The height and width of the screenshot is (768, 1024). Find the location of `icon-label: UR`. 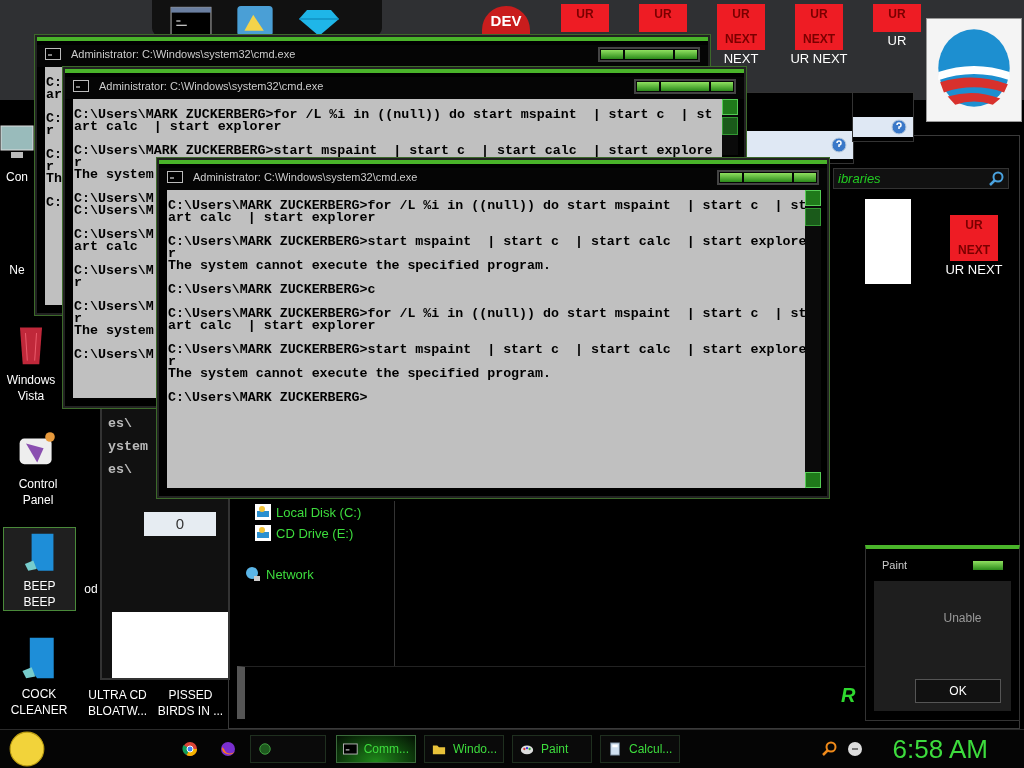

icon-label: UR is located at coordinates (897, 40).